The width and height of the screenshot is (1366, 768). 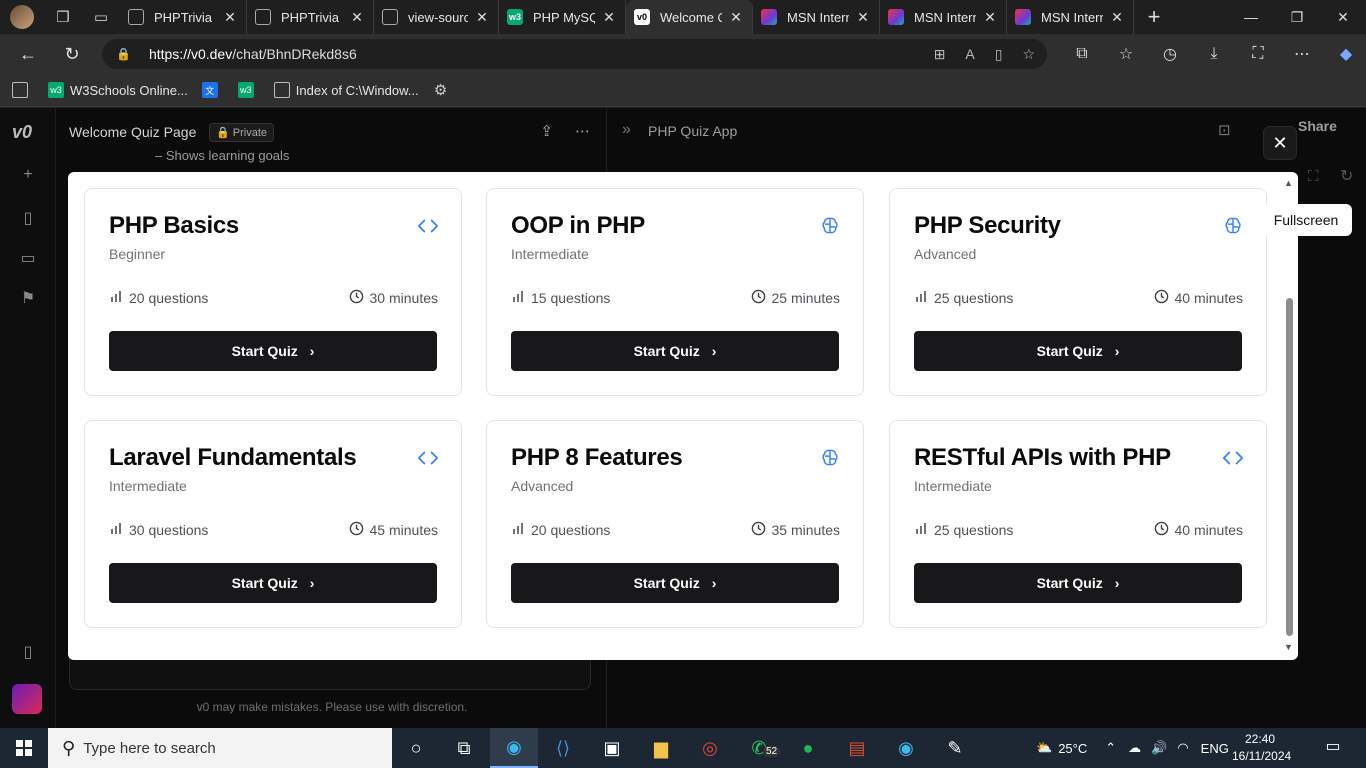 I want to click on chat-more-icon: ⋯, so click(x=582, y=131).